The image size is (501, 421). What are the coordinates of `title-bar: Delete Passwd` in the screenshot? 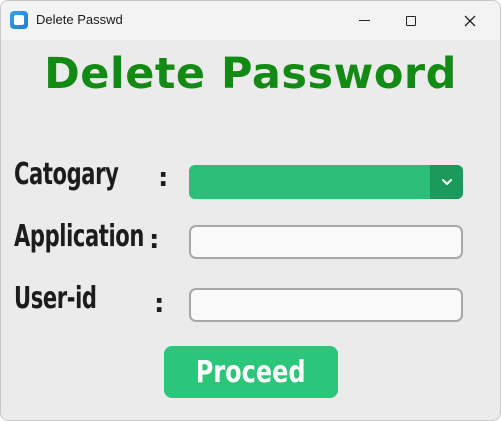 It's located at (250, 20).